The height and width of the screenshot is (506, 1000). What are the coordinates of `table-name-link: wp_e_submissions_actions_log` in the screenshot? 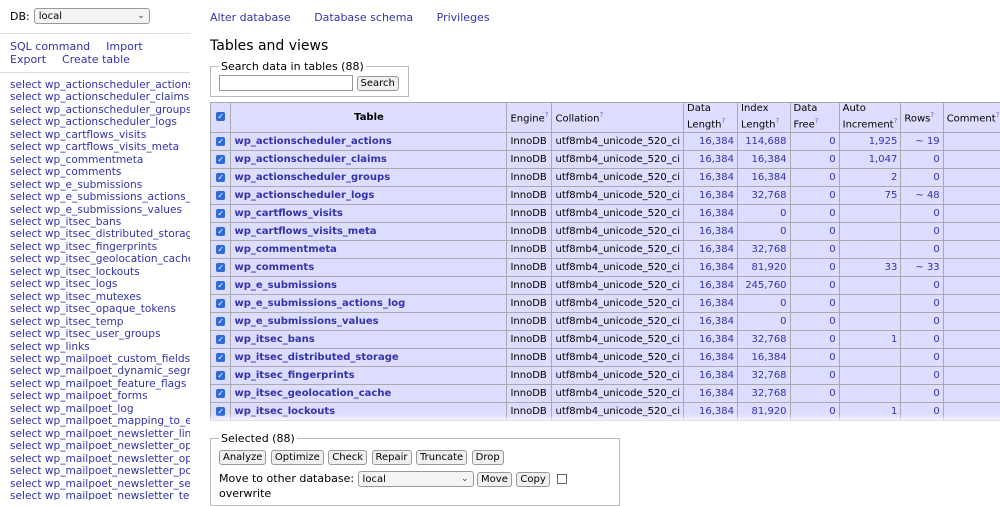 It's located at (319, 303).